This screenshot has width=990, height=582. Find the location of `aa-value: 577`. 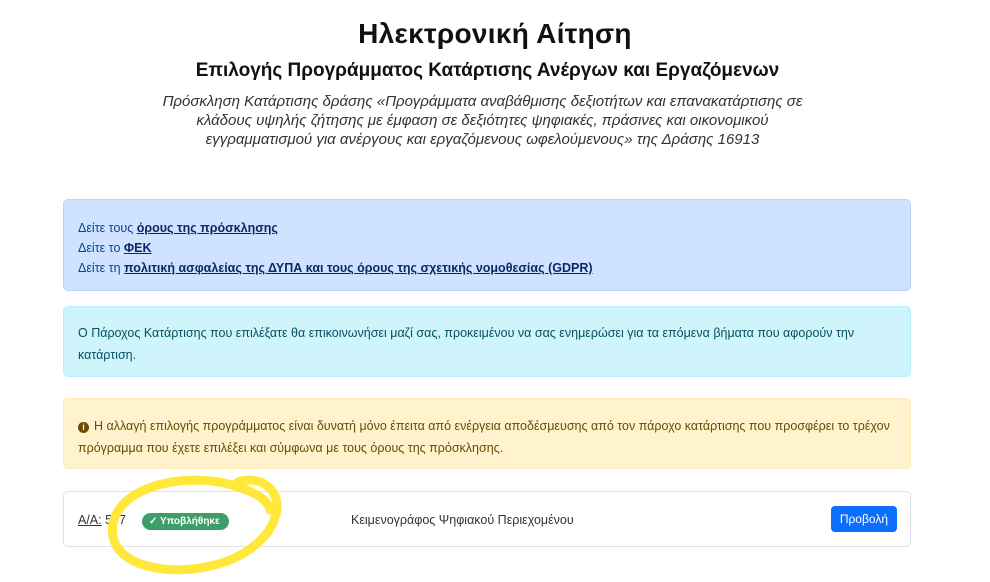

aa-value: 577 is located at coordinates (115, 520).